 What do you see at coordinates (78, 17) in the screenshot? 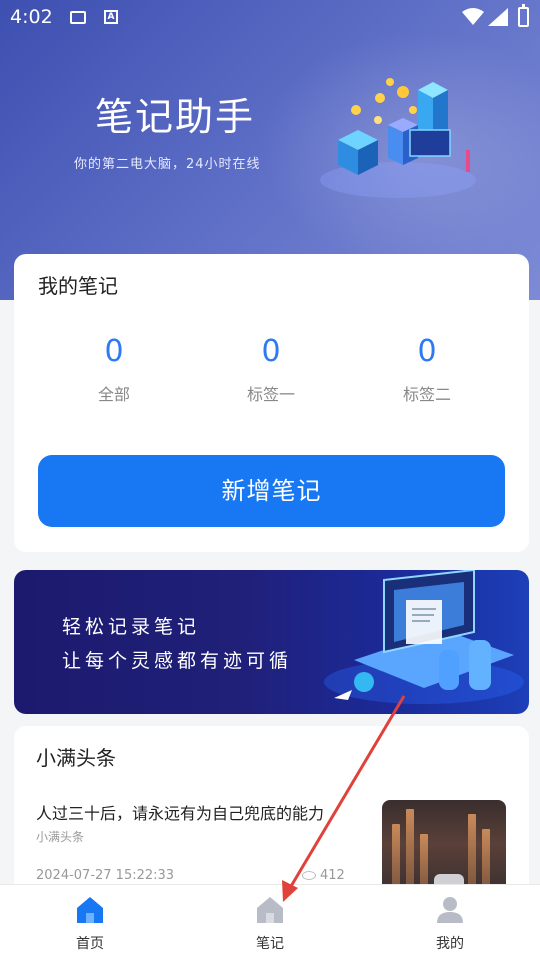
I see `image-icon` at bounding box center [78, 17].